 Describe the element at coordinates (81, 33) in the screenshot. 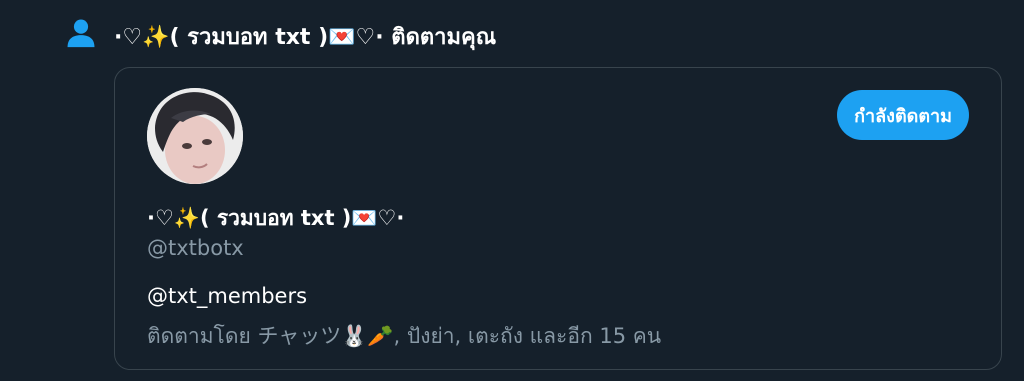

I see `person-icon` at that location.